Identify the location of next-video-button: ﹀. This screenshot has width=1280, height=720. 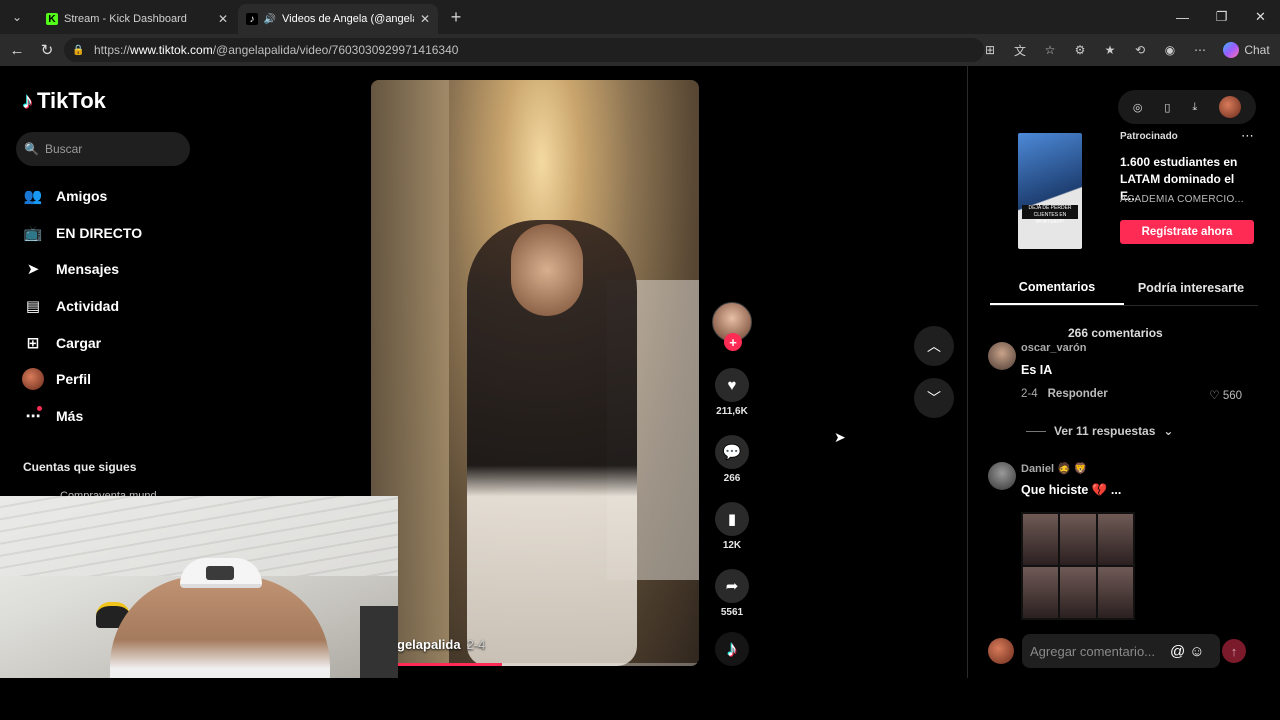
(934, 398).